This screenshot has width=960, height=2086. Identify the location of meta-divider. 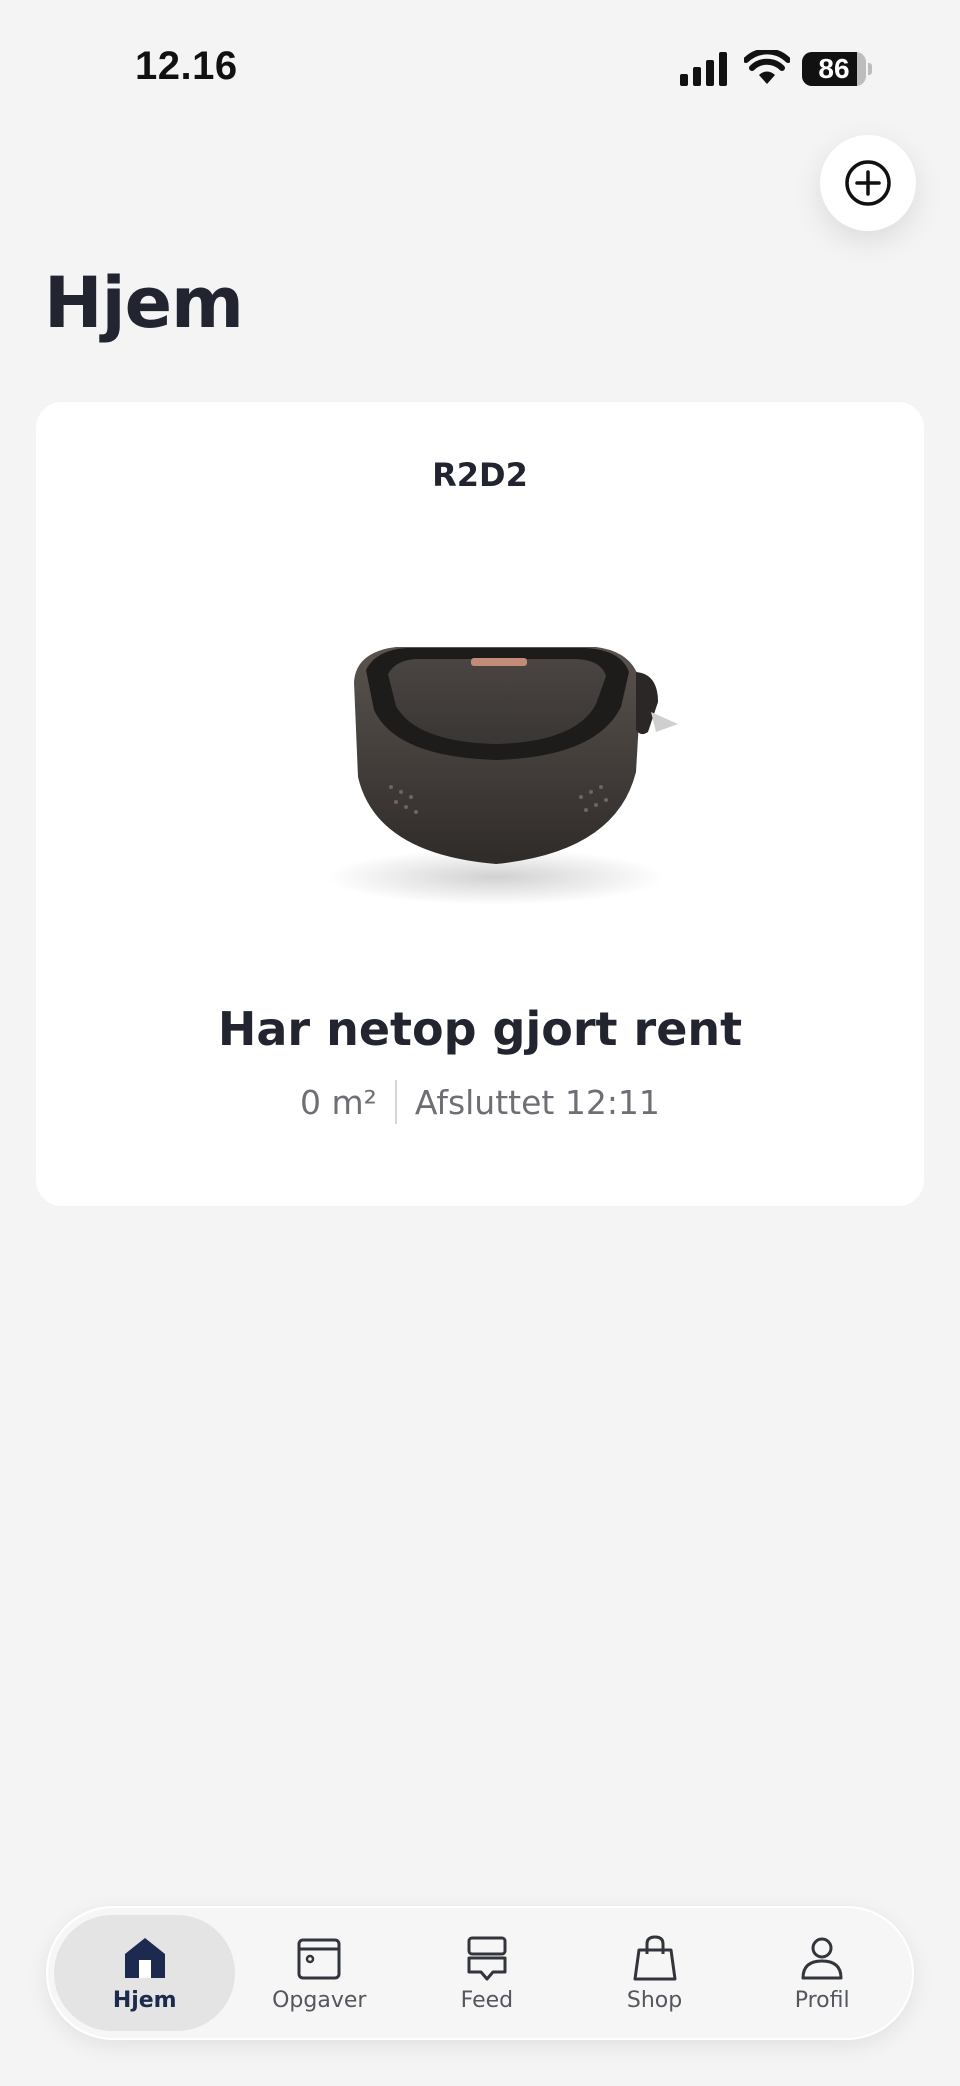
(395, 1102).